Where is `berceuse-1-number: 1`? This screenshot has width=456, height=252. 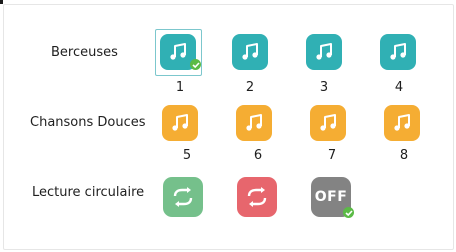
berceuse-1-number: 1 is located at coordinates (180, 87).